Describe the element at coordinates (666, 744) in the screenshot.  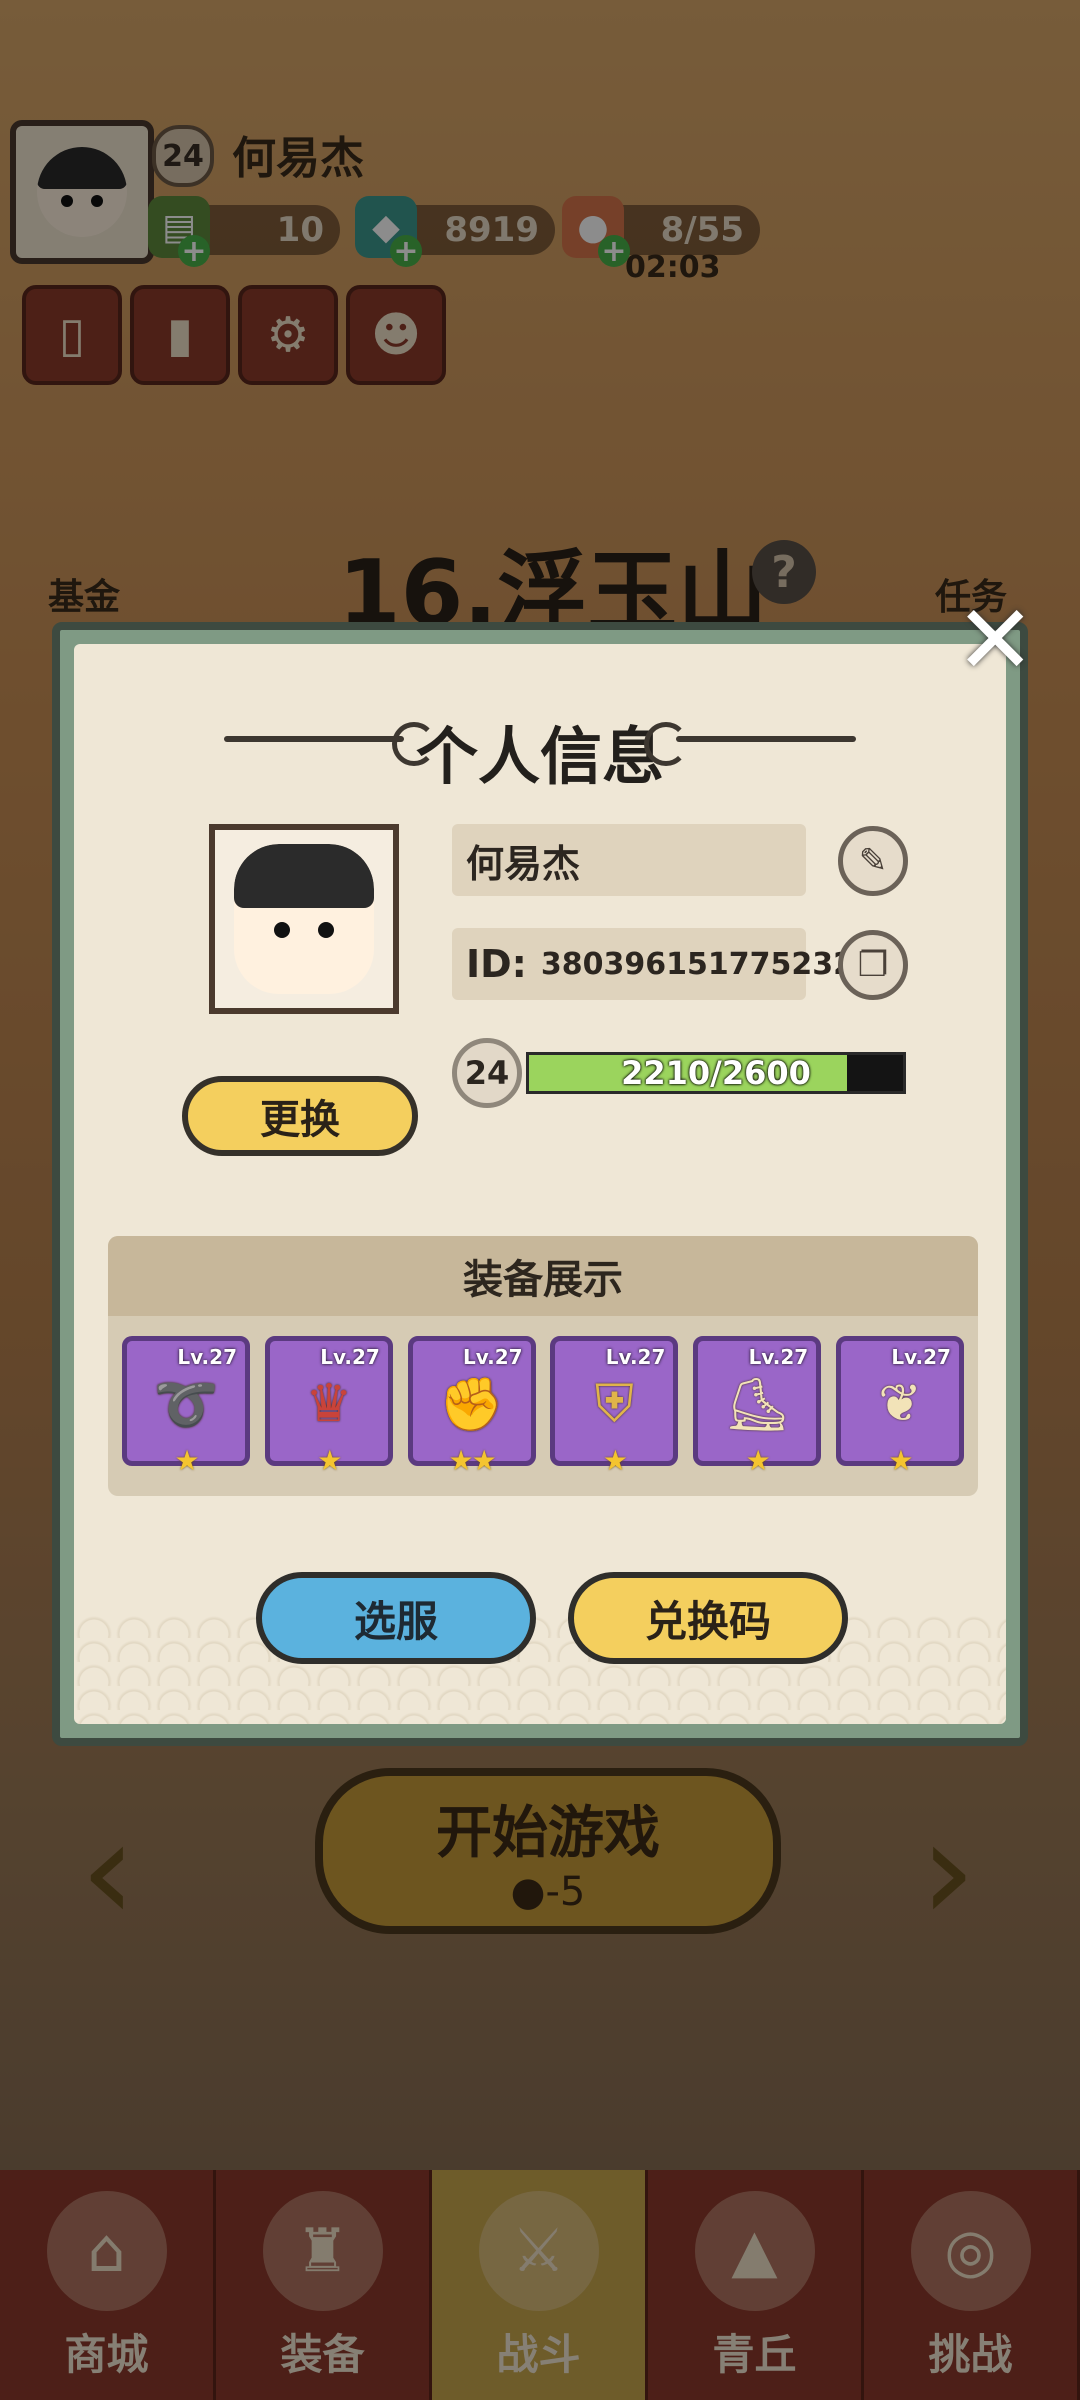
I see `title-swirl-right-icon` at that location.